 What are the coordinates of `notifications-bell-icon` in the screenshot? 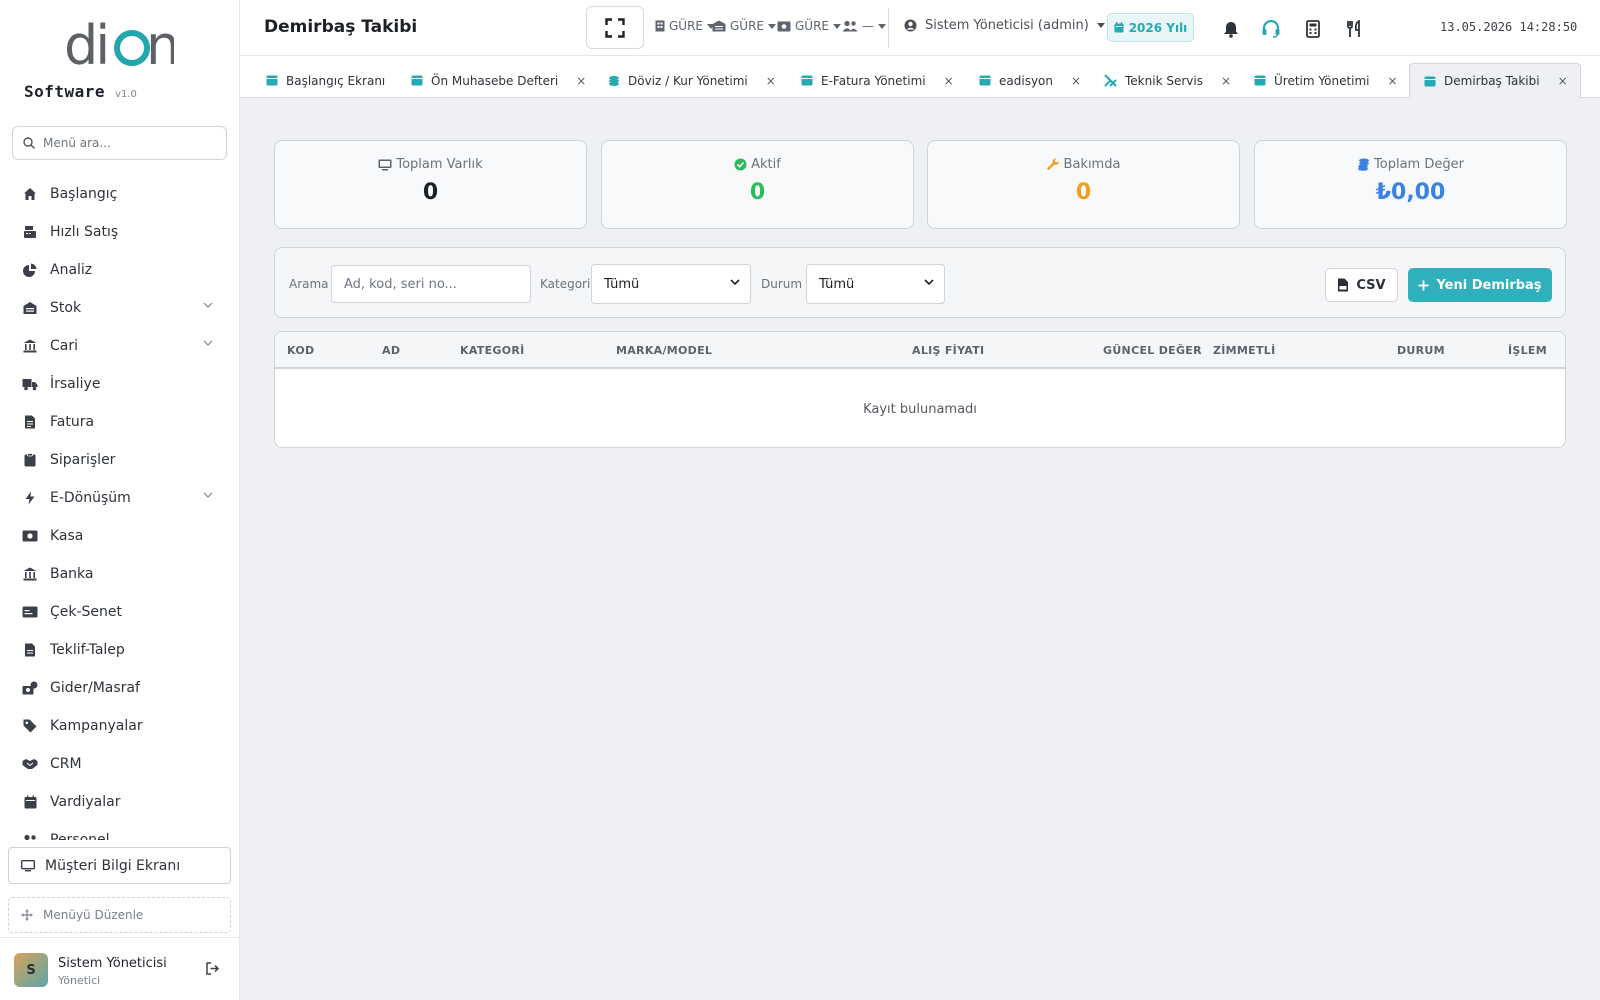 It's located at (1231, 29).